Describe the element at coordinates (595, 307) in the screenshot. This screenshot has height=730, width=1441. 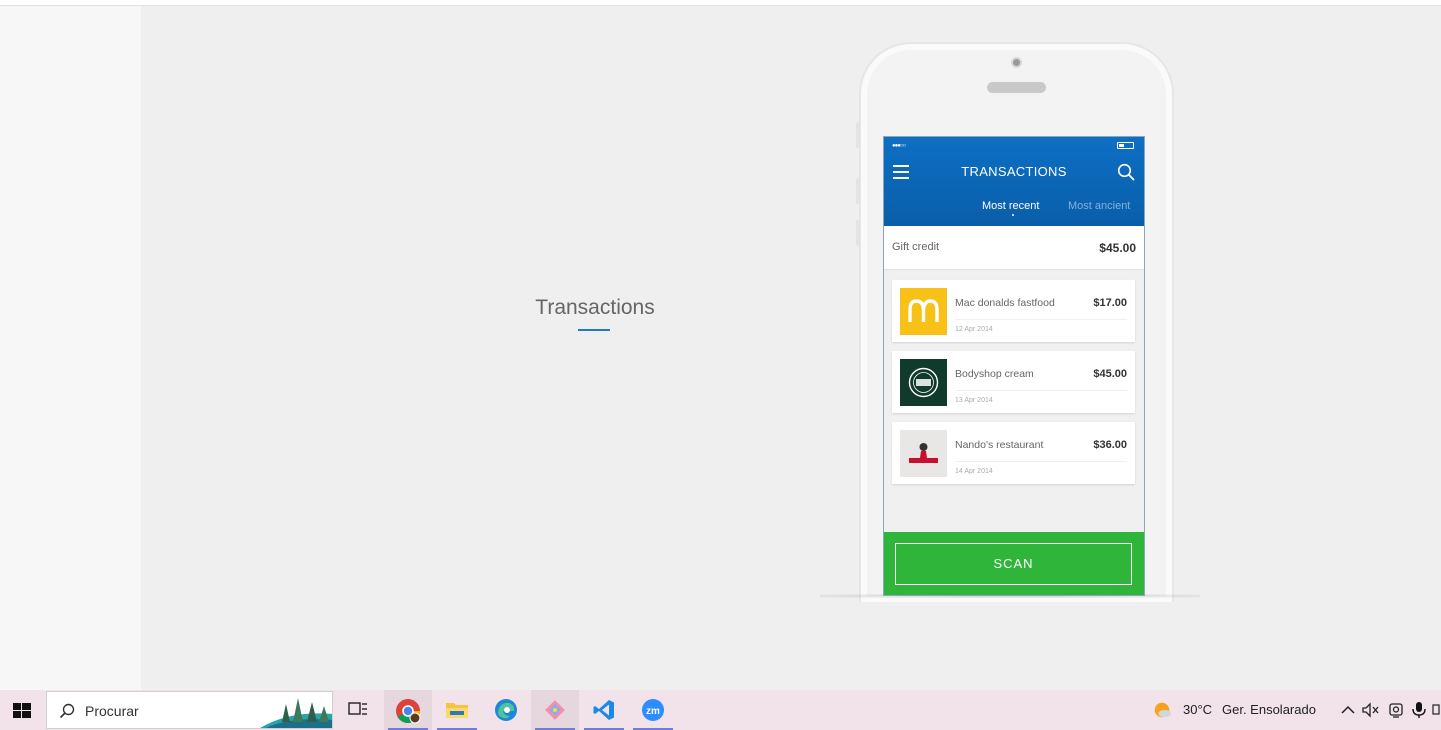
I see `page-title: Transactions` at that location.